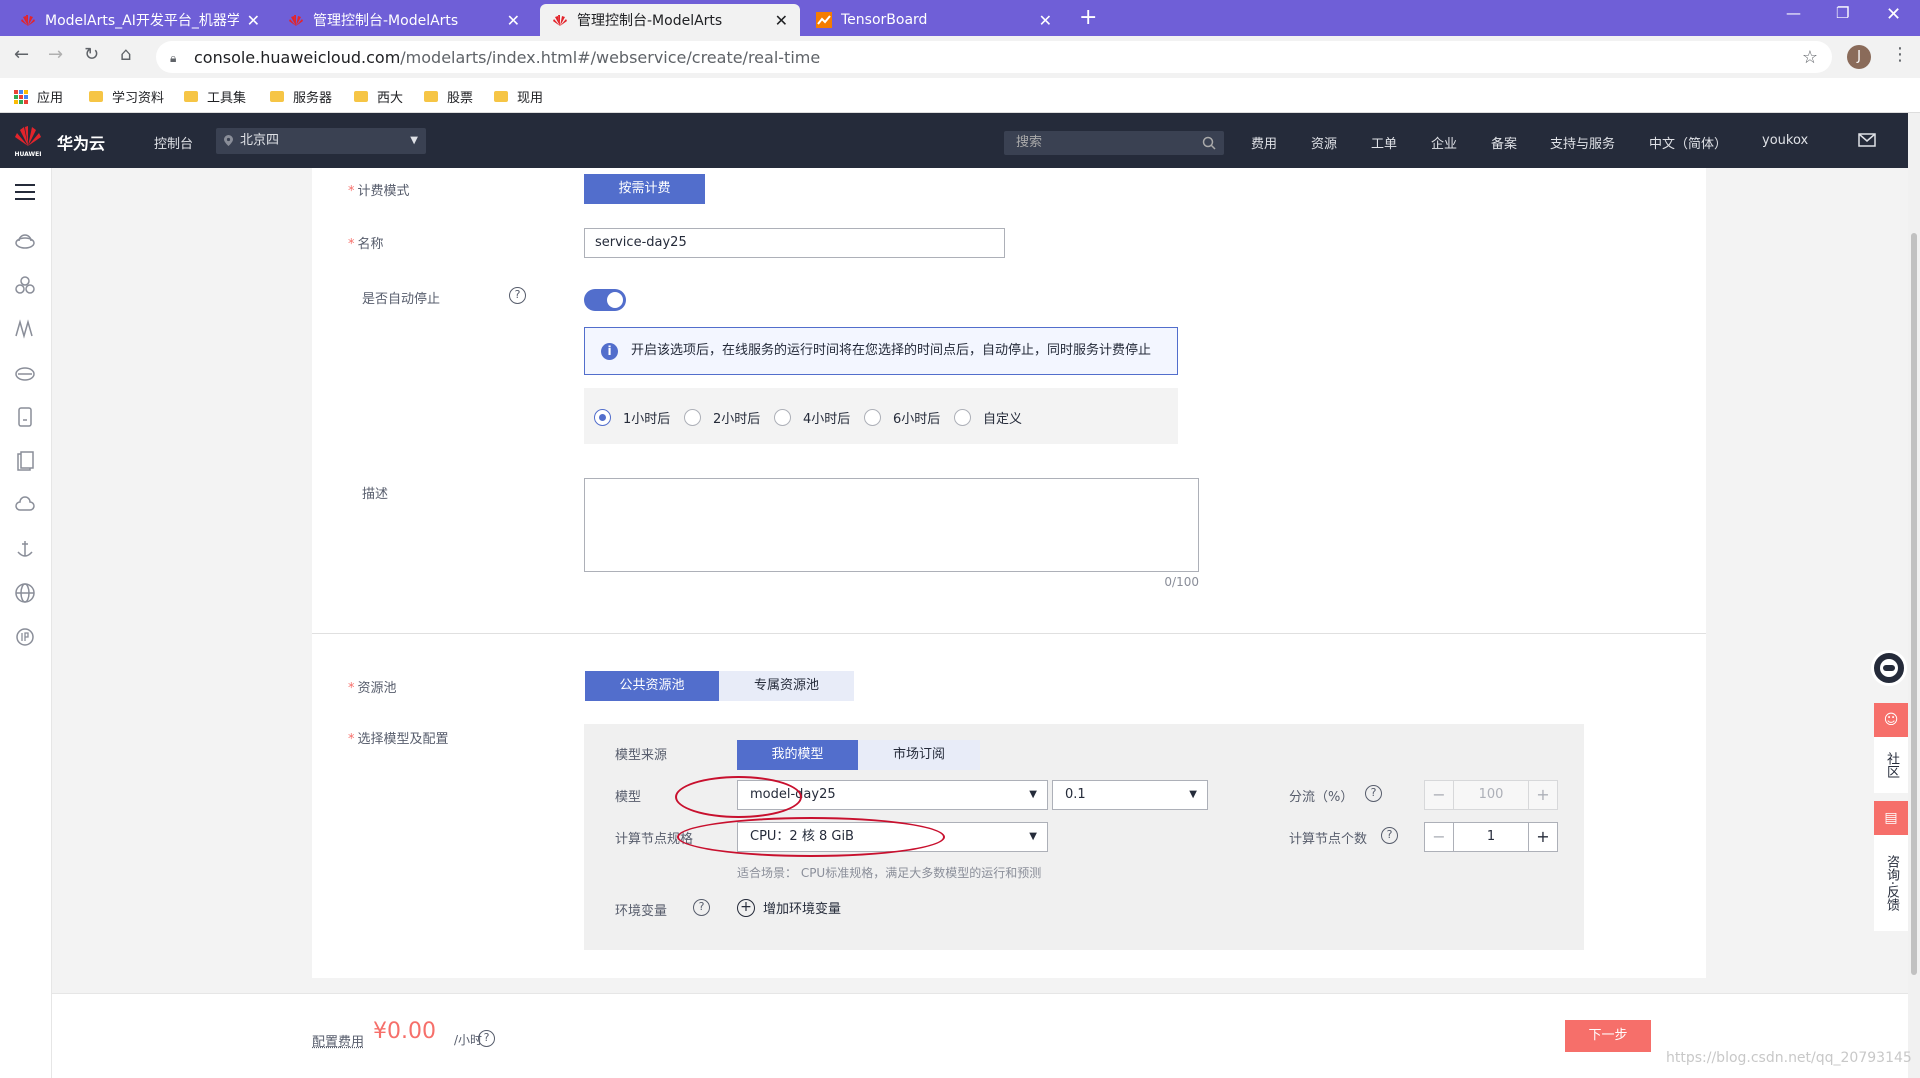 Image resolution: width=1920 pixels, height=1078 pixels. I want to click on feedback-icon: ▤, so click(1891, 818).